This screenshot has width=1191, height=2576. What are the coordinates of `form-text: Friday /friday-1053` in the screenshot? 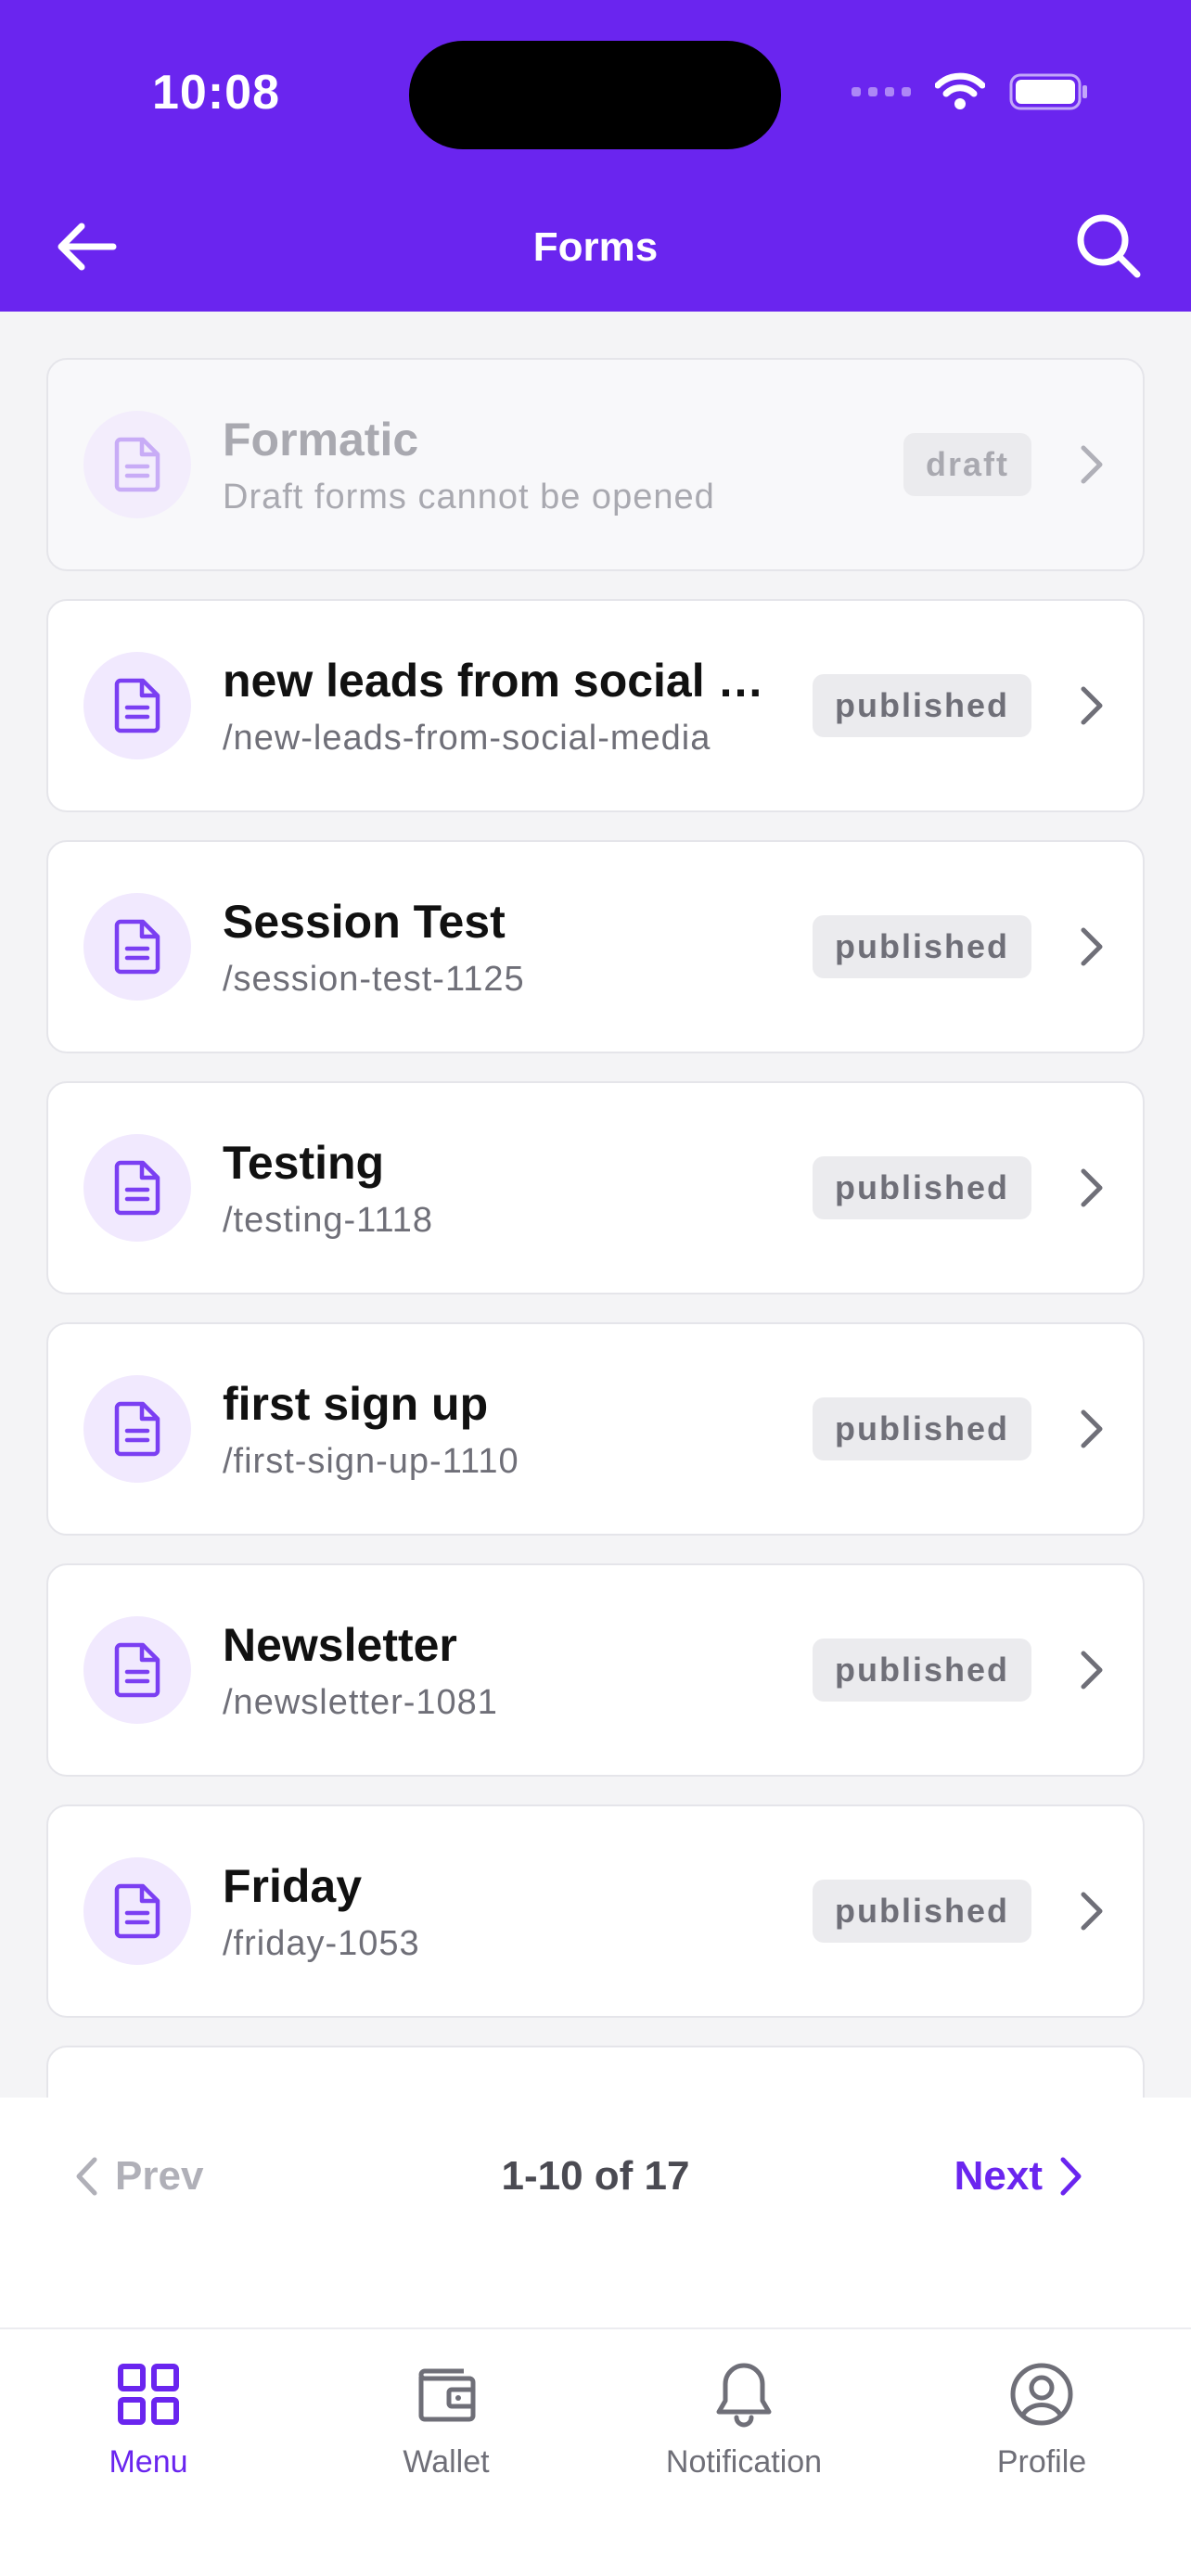 It's located at (504, 1912).